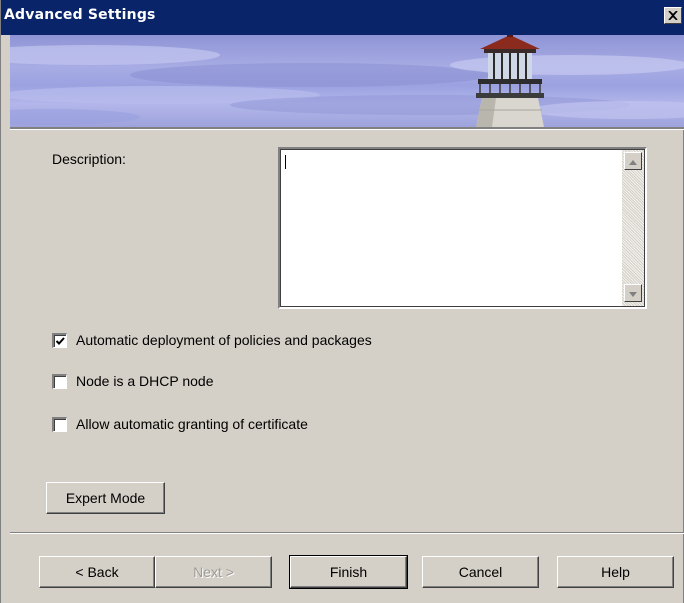 Image resolution: width=684 pixels, height=603 pixels. I want to click on scroll-up-button, so click(633, 161).